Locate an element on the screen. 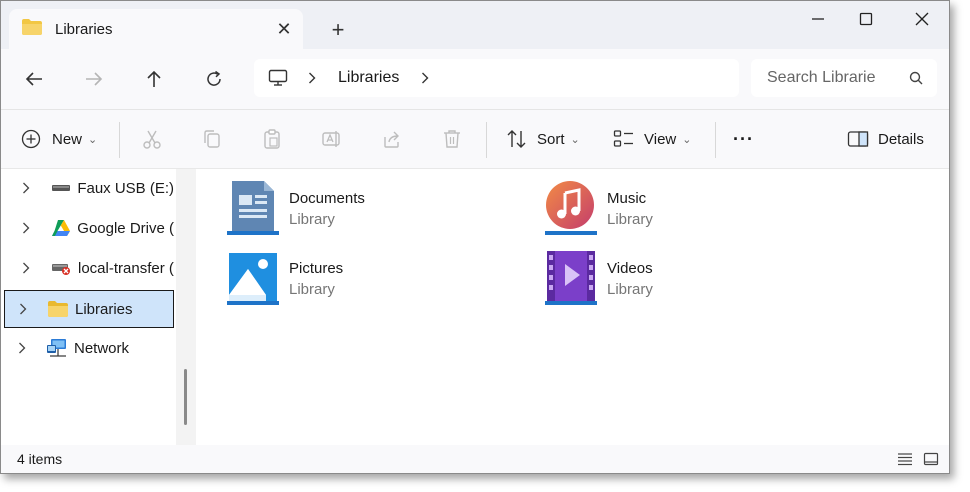  close-icon is located at coordinates (922, 19).